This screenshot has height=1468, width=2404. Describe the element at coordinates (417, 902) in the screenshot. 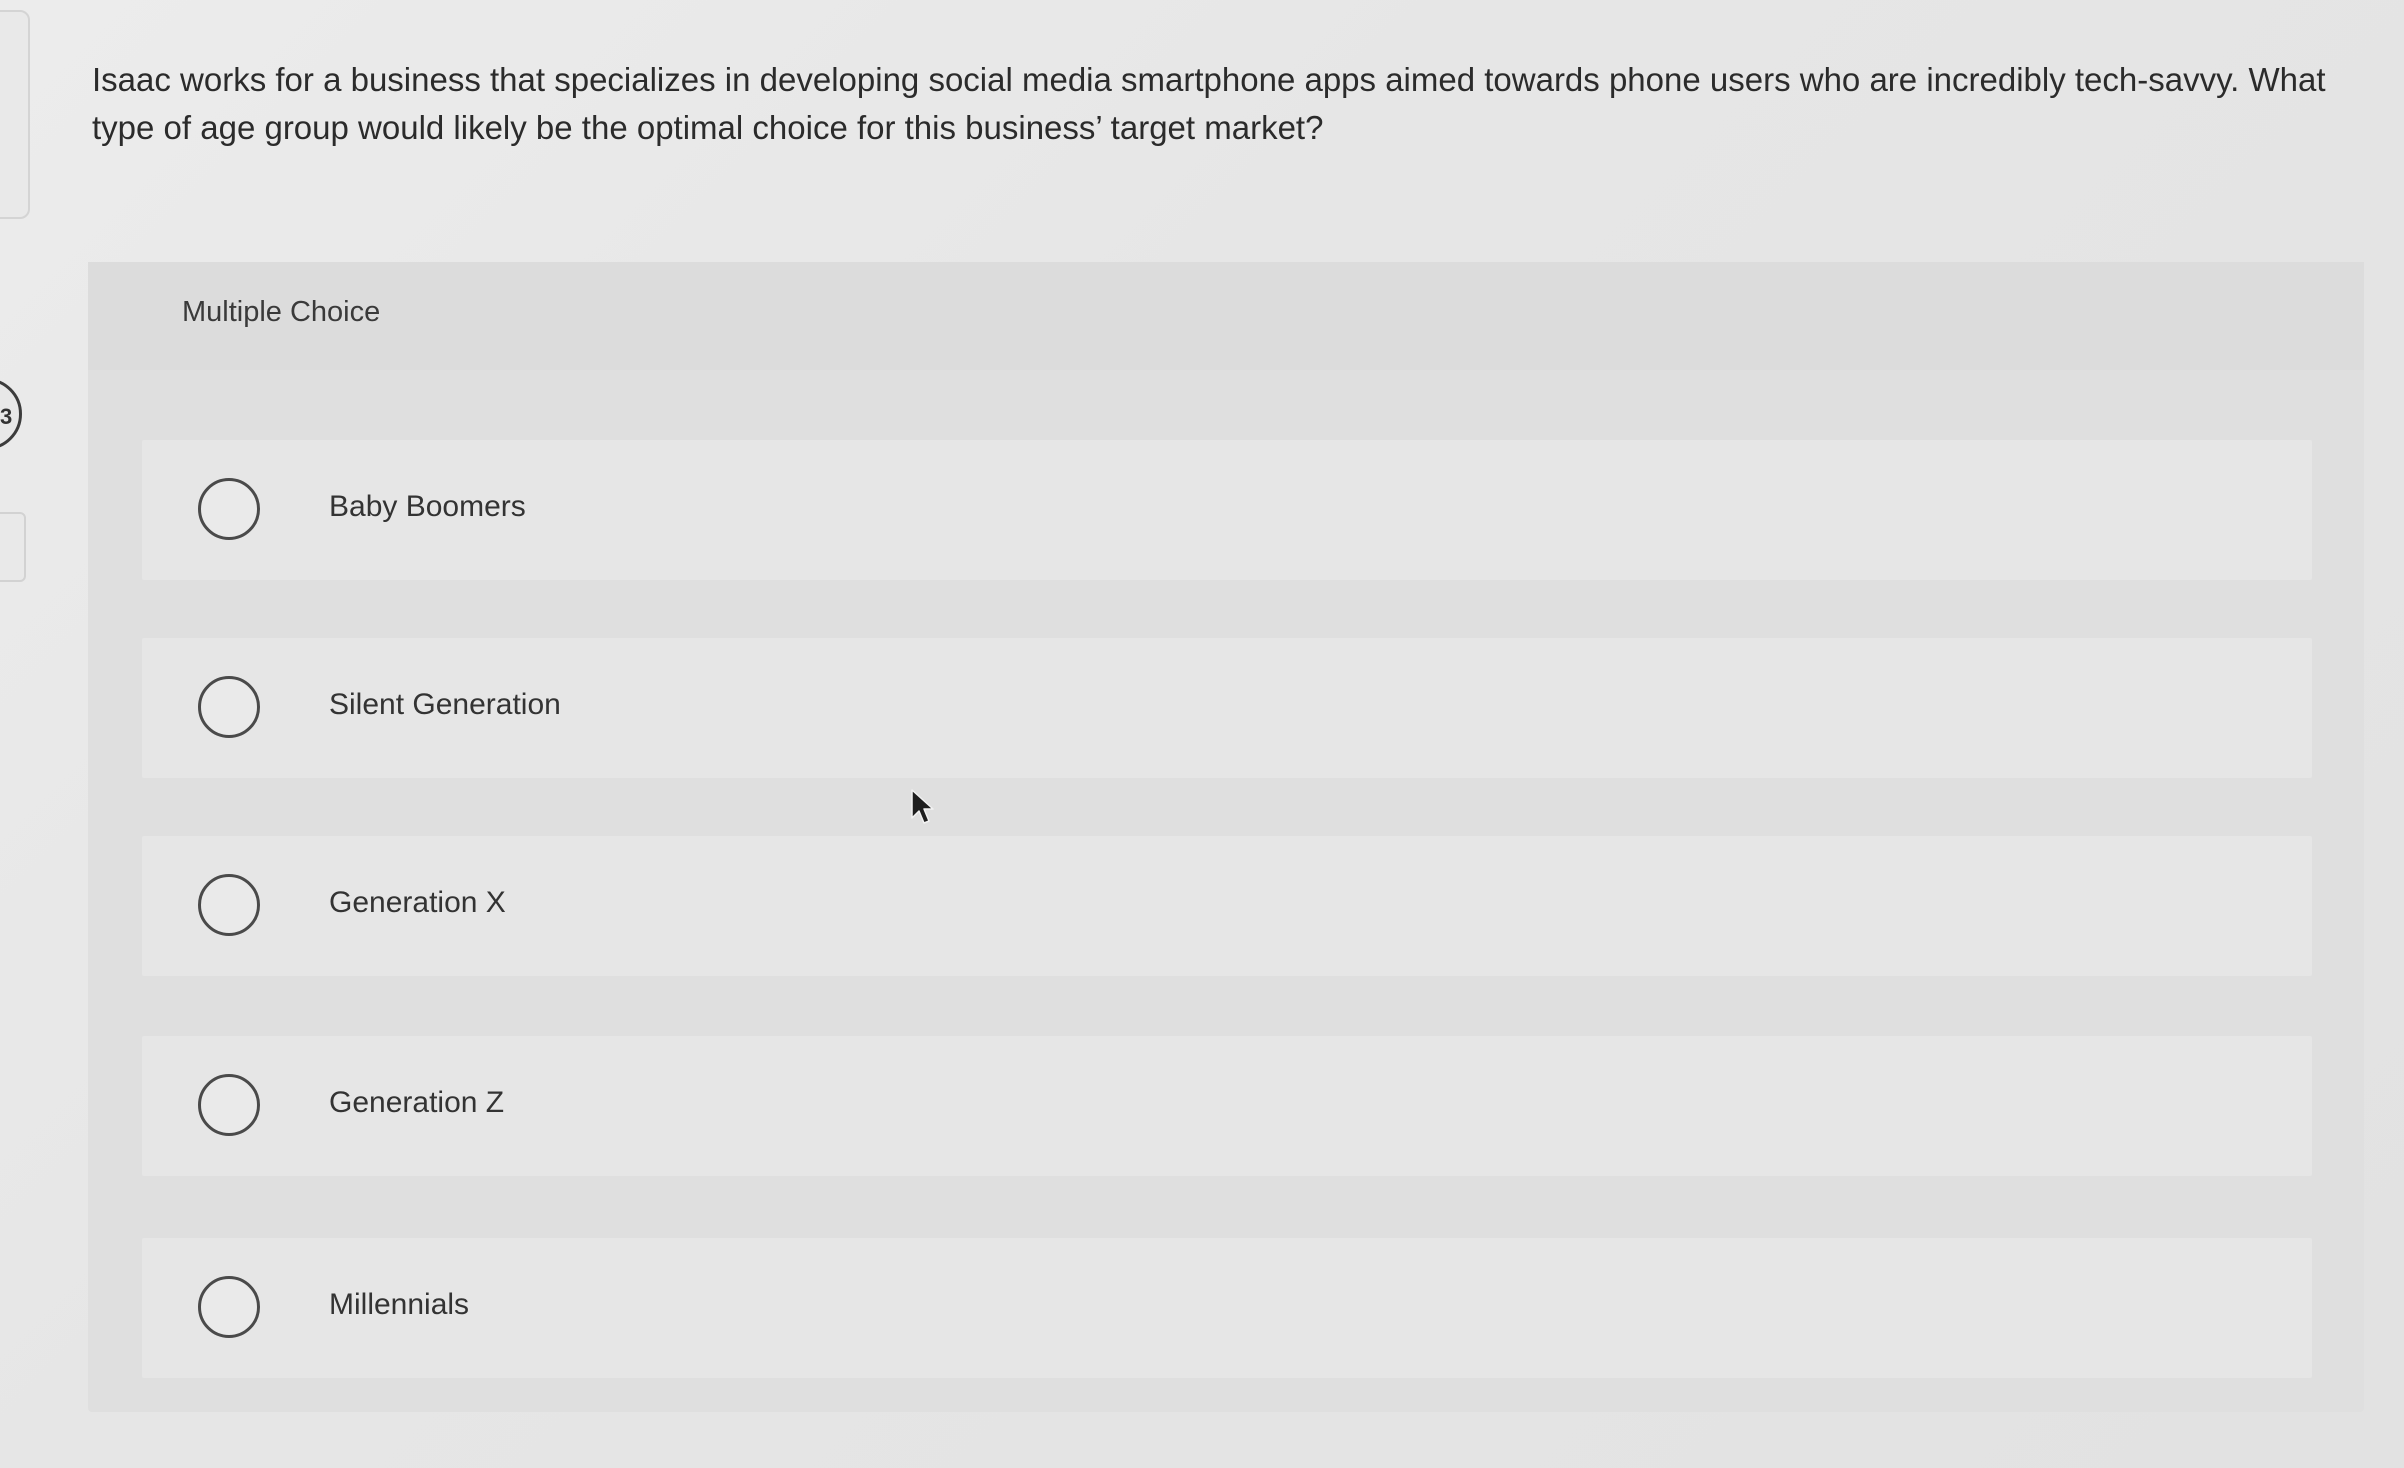

I see `answer-option-label: Generation X` at that location.